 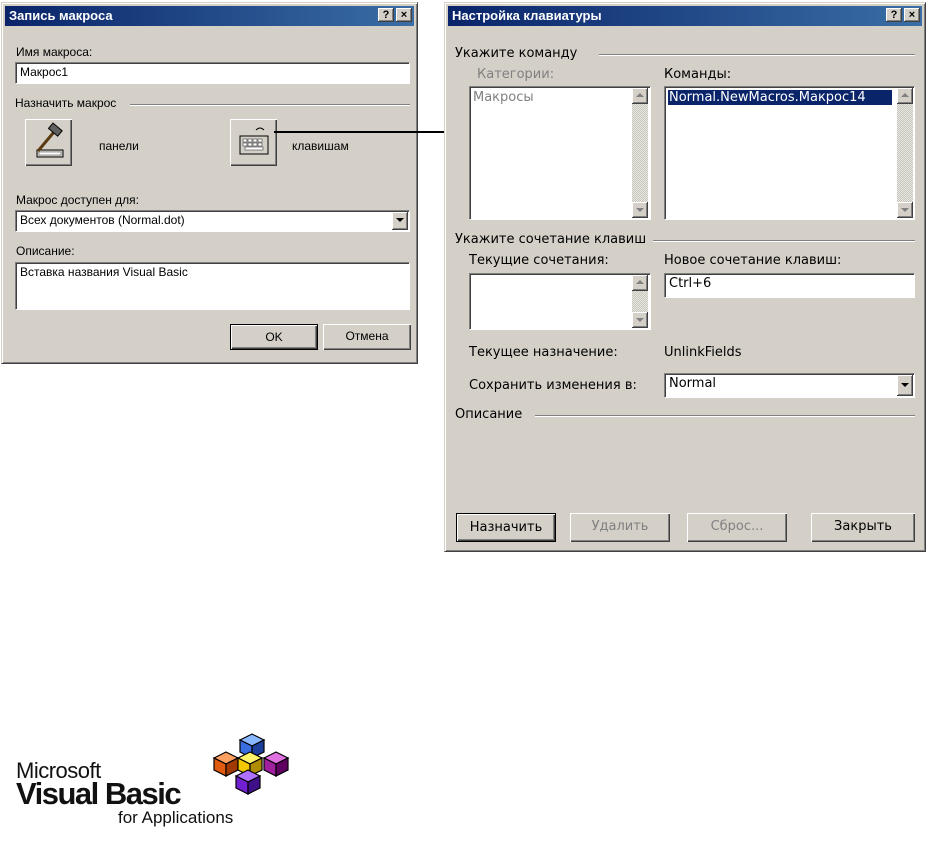 What do you see at coordinates (698, 74) in the screenshot?
I see `commands-label: Команды:` at bounding box center [698, 74].